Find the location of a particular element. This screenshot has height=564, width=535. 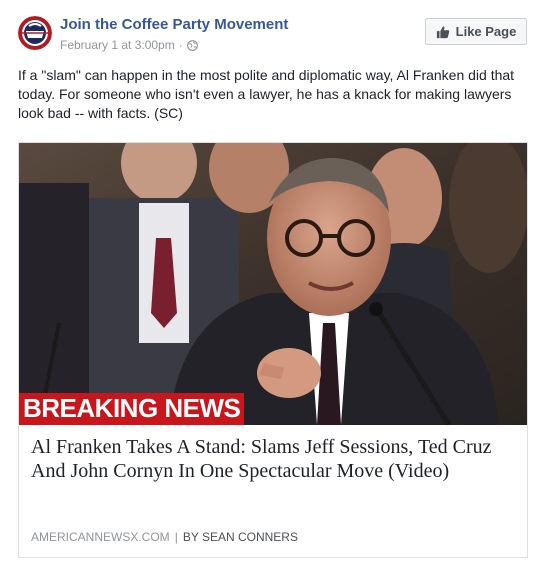

post-meta: February 1 at 3:00pm · is located at coordinates (129, 45).